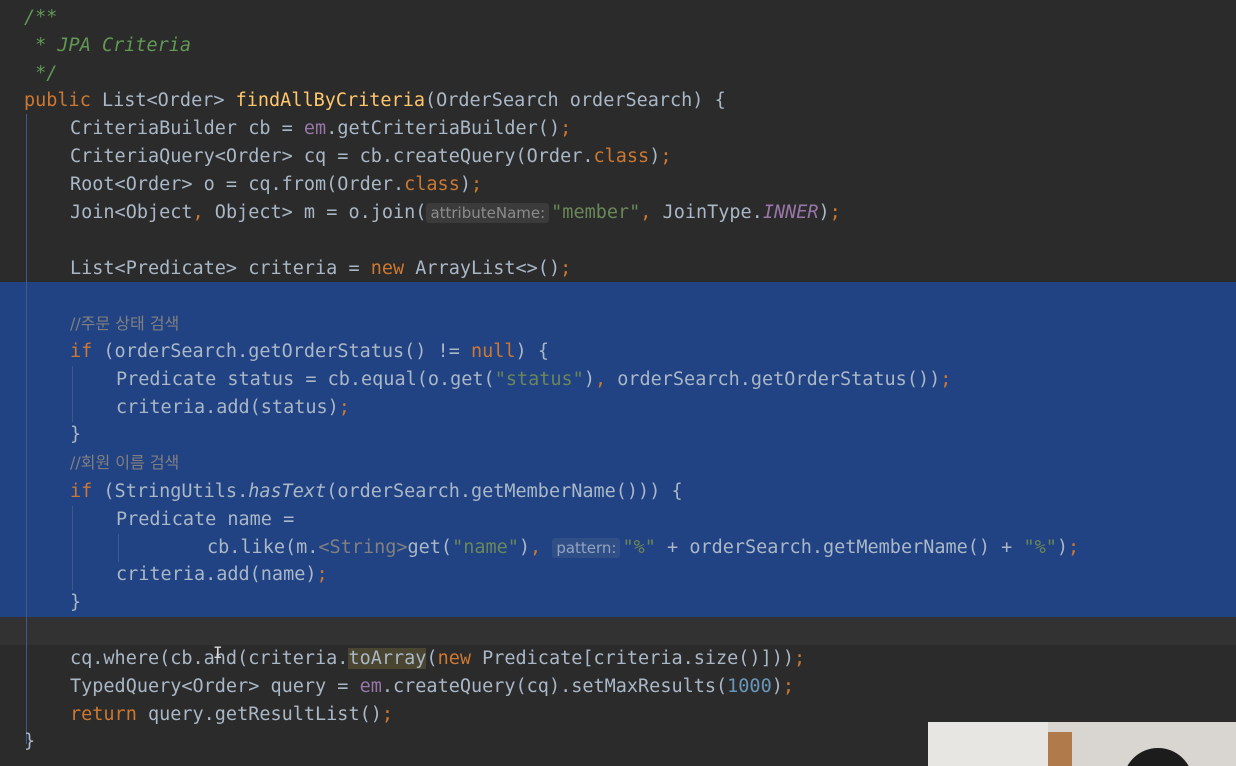 The image size is (1236, 766). Describe the element at coordinates (170, 491) in the screenshot. I see `code-text: (StringUtils.` at that location.